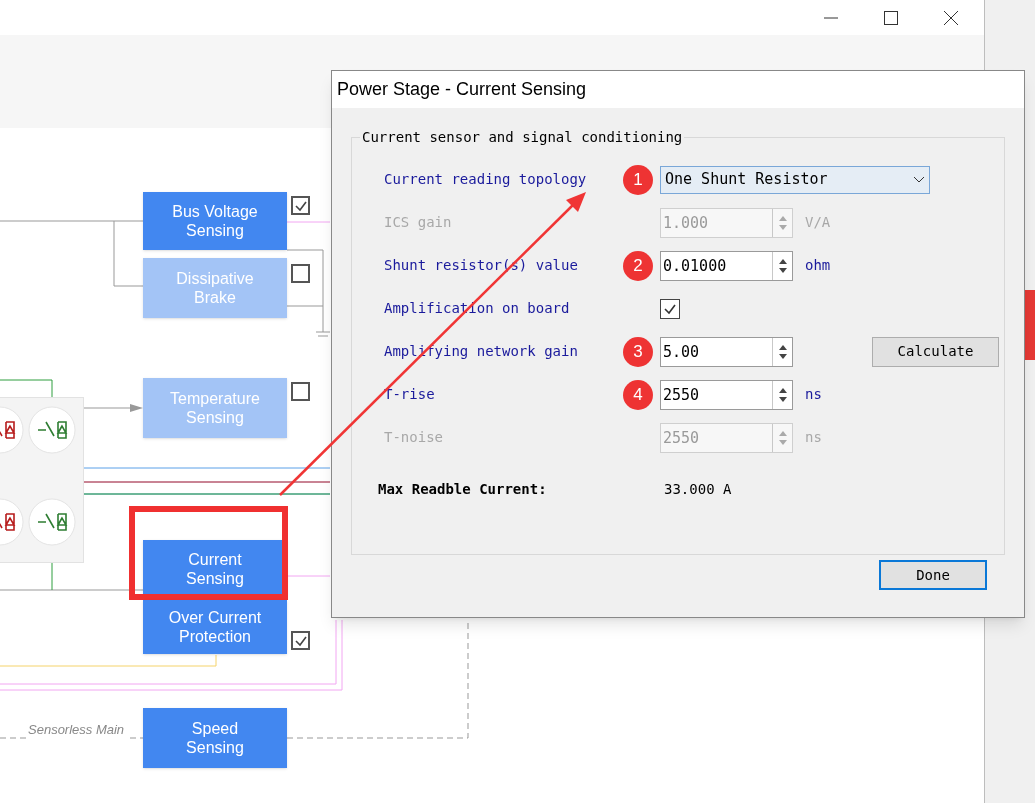  Describe the element at coordinates (414, 437) in the screenshot. I see `field-label: T-noise` at that location.